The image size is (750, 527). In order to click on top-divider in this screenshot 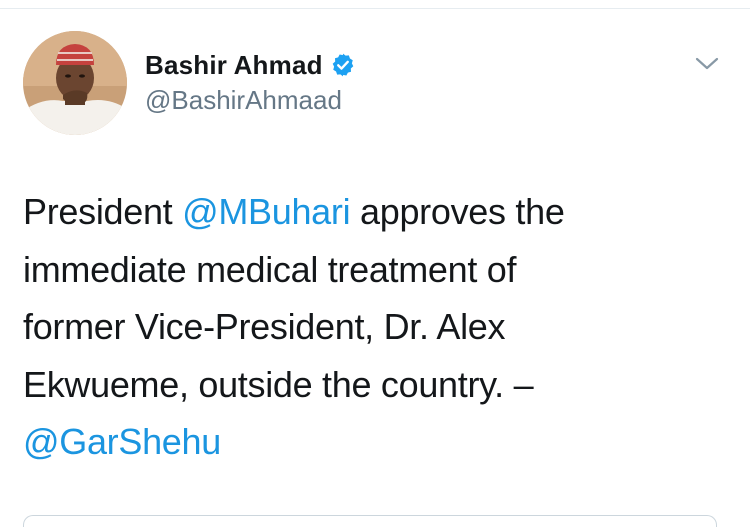, I will do `click(375, 8)`.